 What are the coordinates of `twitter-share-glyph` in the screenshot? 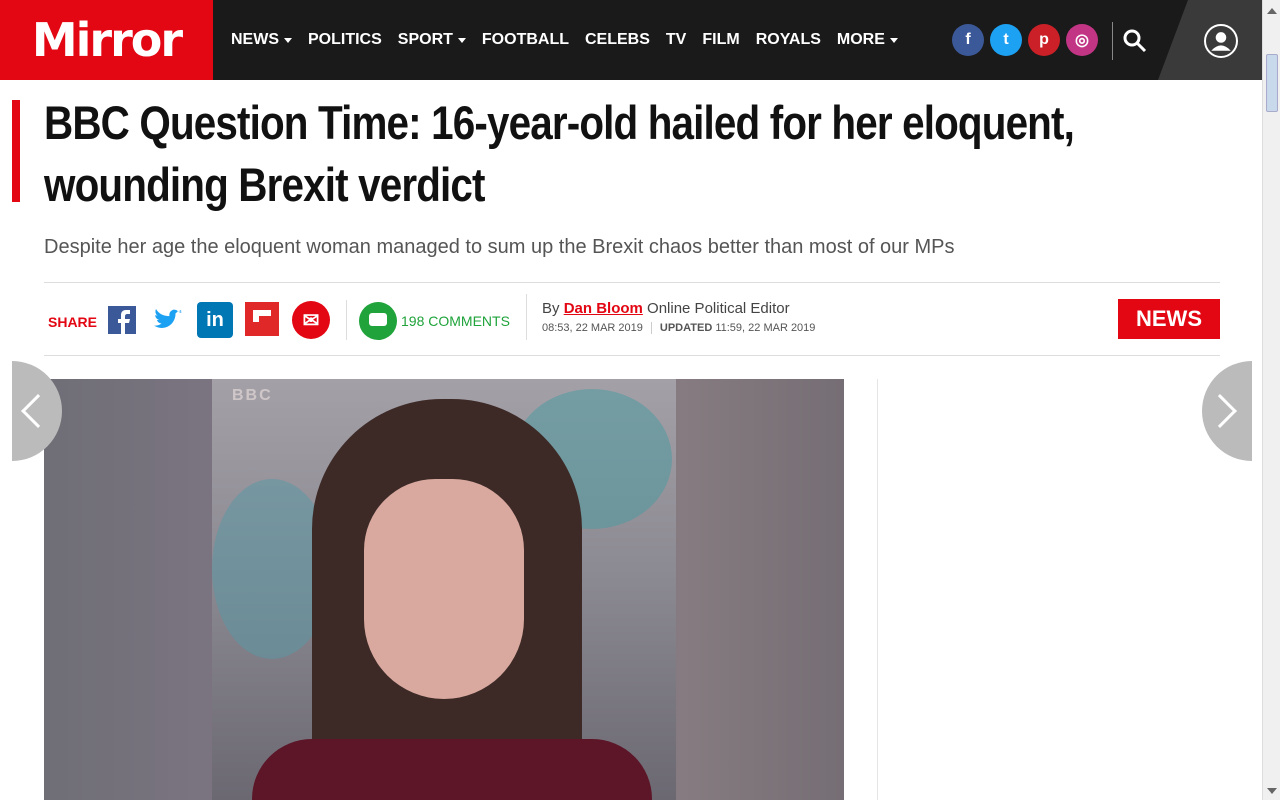 It's located at (168, 318).